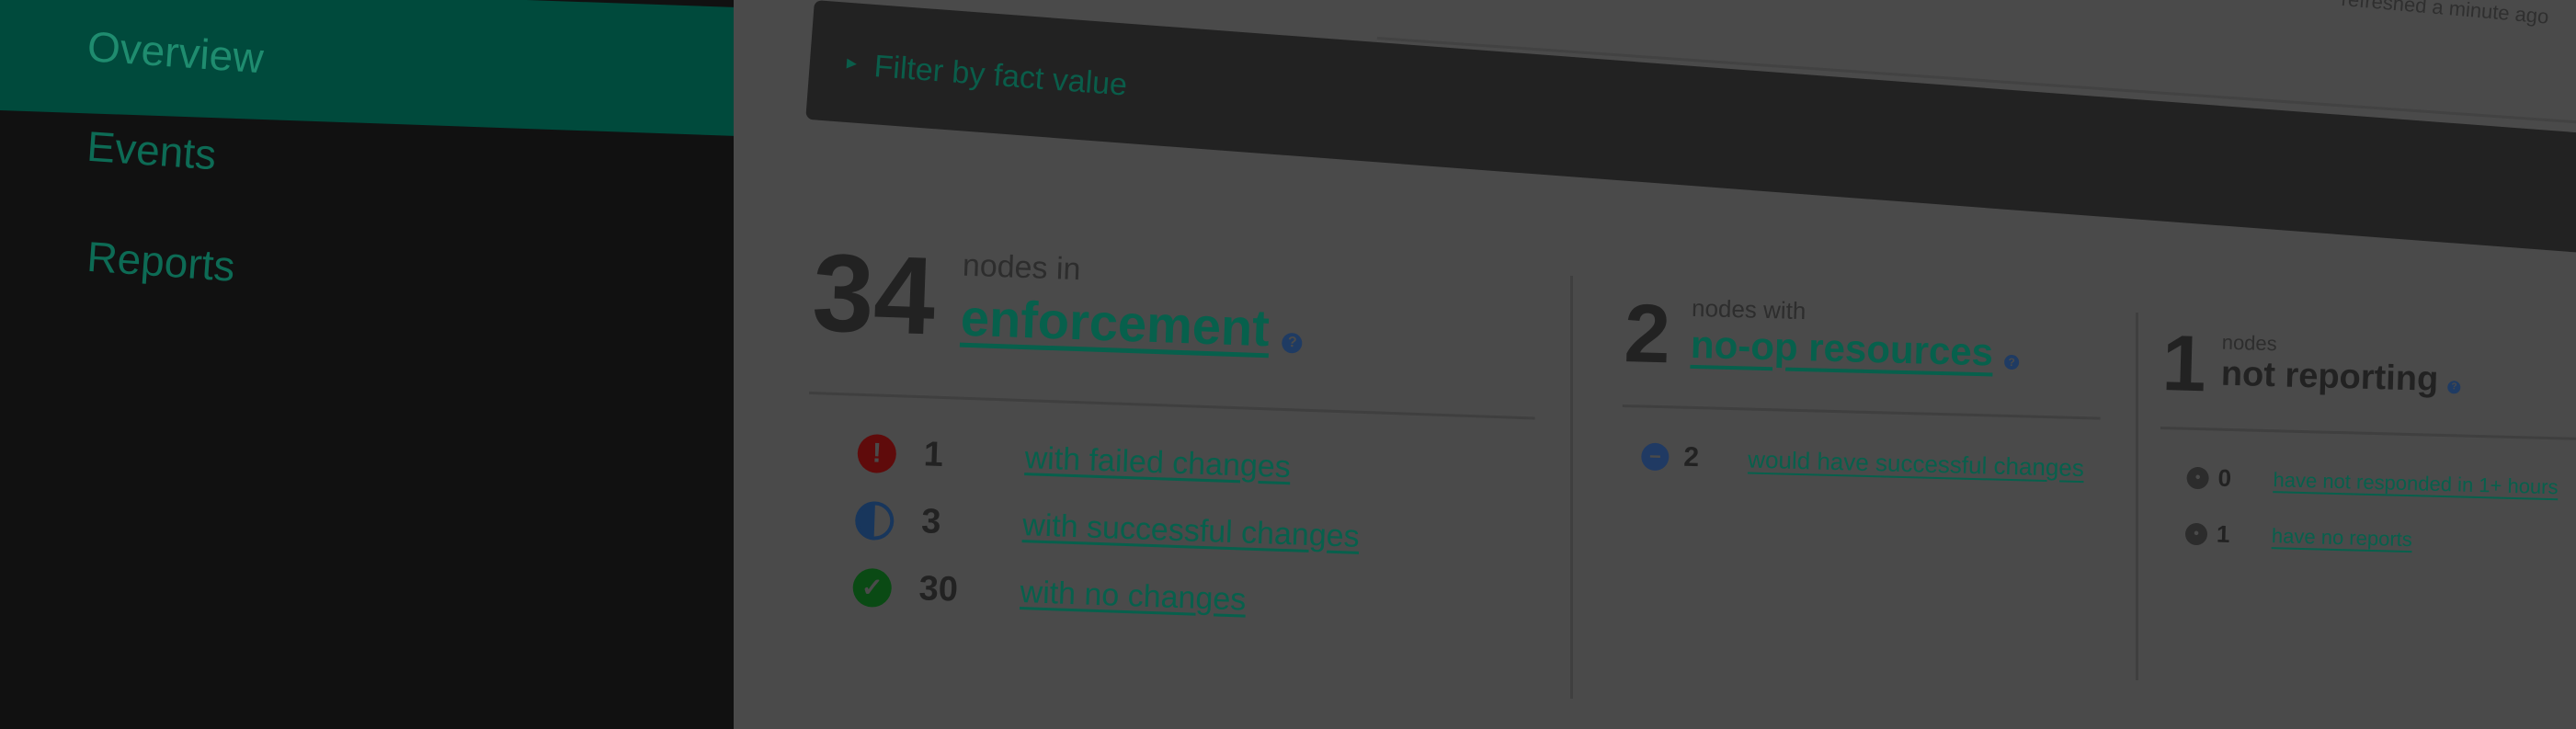  I want to click on list-item: ✓ 30 with no changes, so click(1190, 599).